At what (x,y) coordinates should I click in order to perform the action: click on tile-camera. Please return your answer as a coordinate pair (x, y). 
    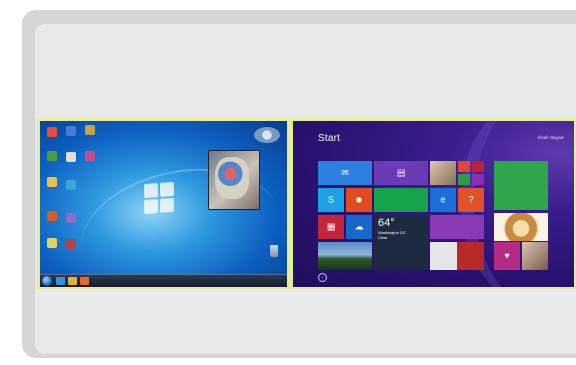
    Looking at the image, I should click on (478, 179).